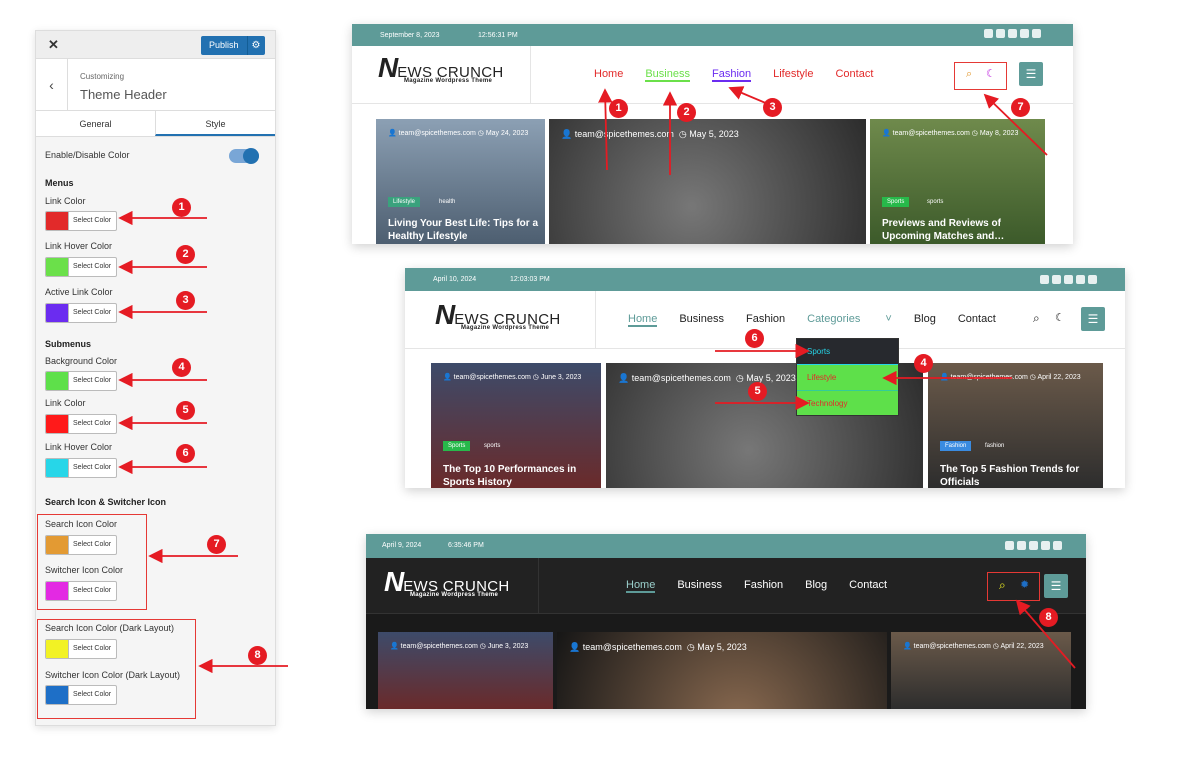 Image resolution: width=1188 pixels, height=764 pixels. Describe the element at coordinates (994, 446) in the screenshot. I see `tag-label: fashion` at that location.